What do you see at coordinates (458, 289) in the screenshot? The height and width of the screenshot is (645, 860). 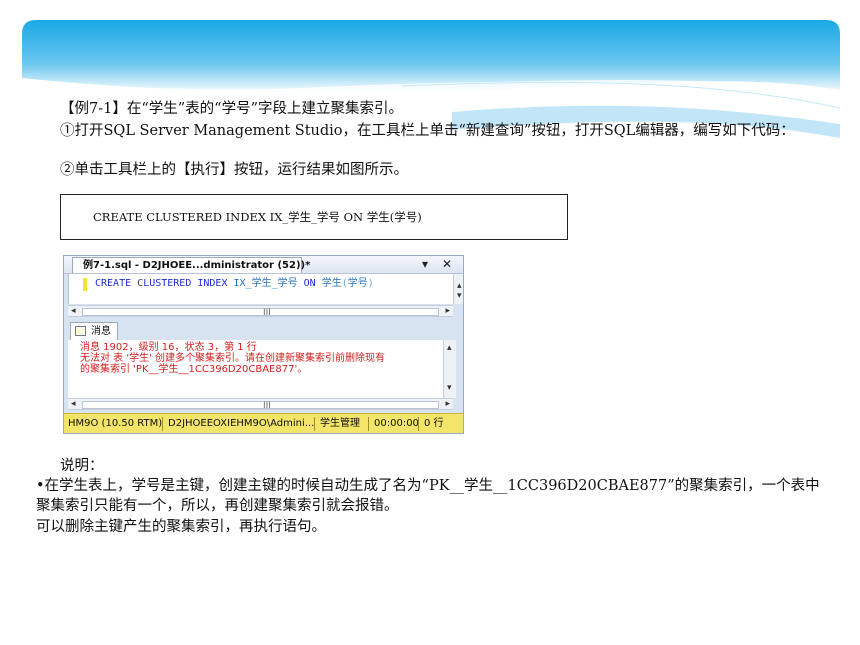 I see `editor-vertical-scrollbar: ▴ ▾` at bounding box center [458, 289].